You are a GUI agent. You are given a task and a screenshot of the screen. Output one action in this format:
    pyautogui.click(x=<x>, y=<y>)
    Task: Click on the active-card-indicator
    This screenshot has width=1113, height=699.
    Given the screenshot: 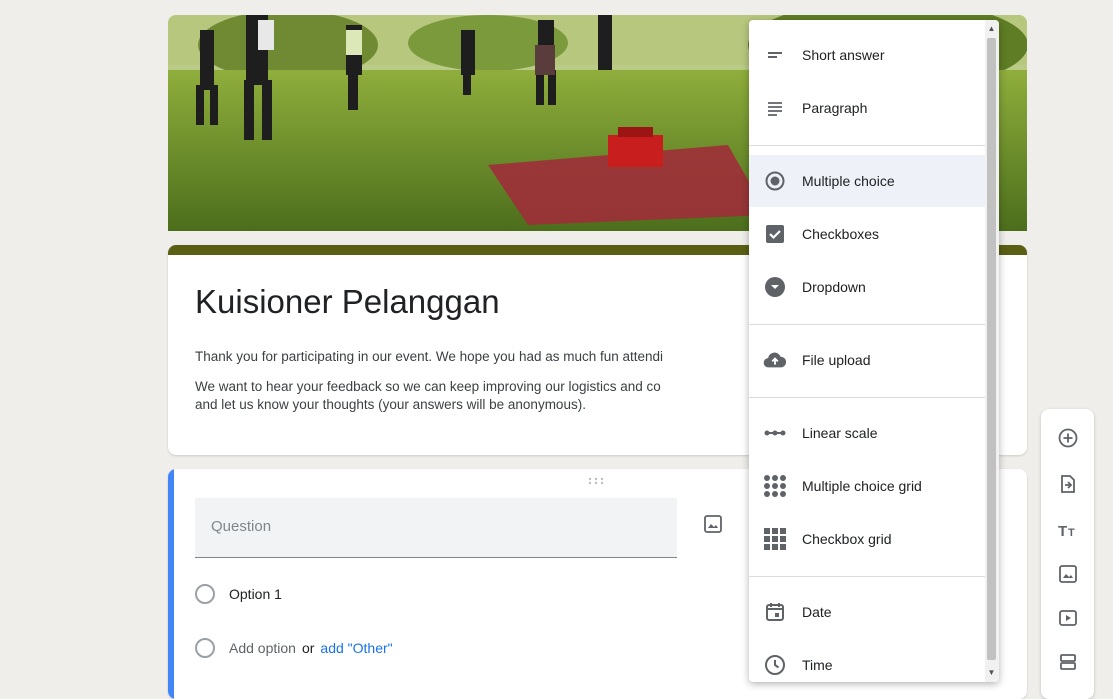 What is the action you would take?
    pyautogui.click(x=171, y=584)
    